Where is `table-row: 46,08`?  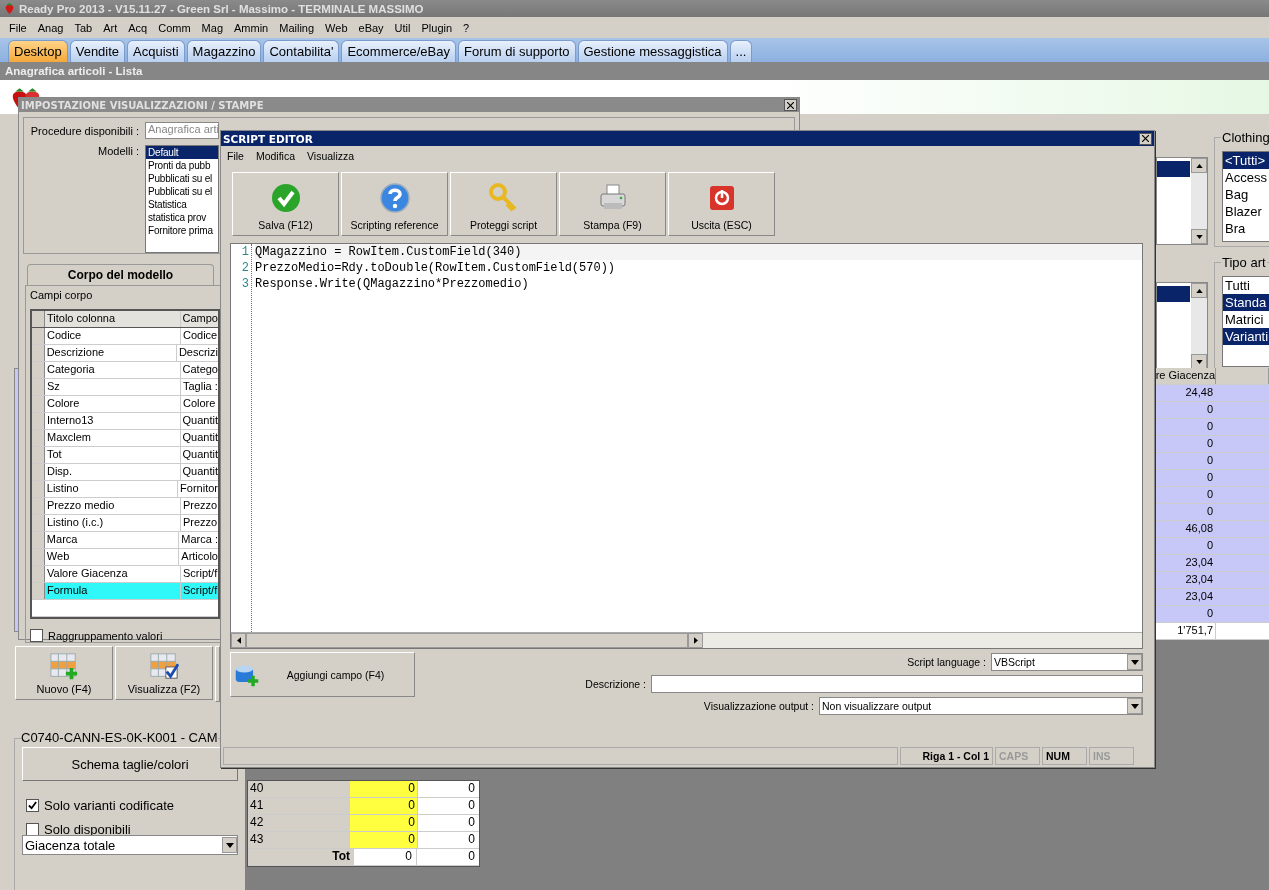
table-row: 46,08 is located at coordinates (1212, 529).